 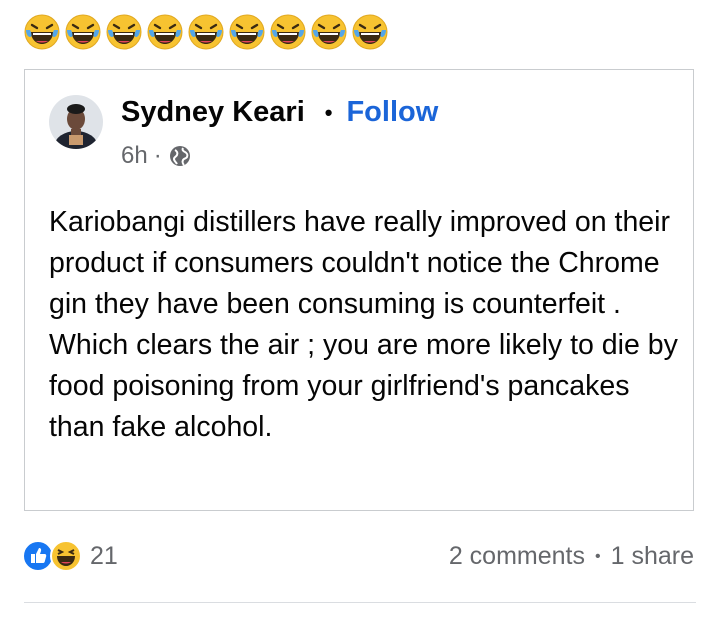 I want to click on haha-icon, so click(x=66, y=556).